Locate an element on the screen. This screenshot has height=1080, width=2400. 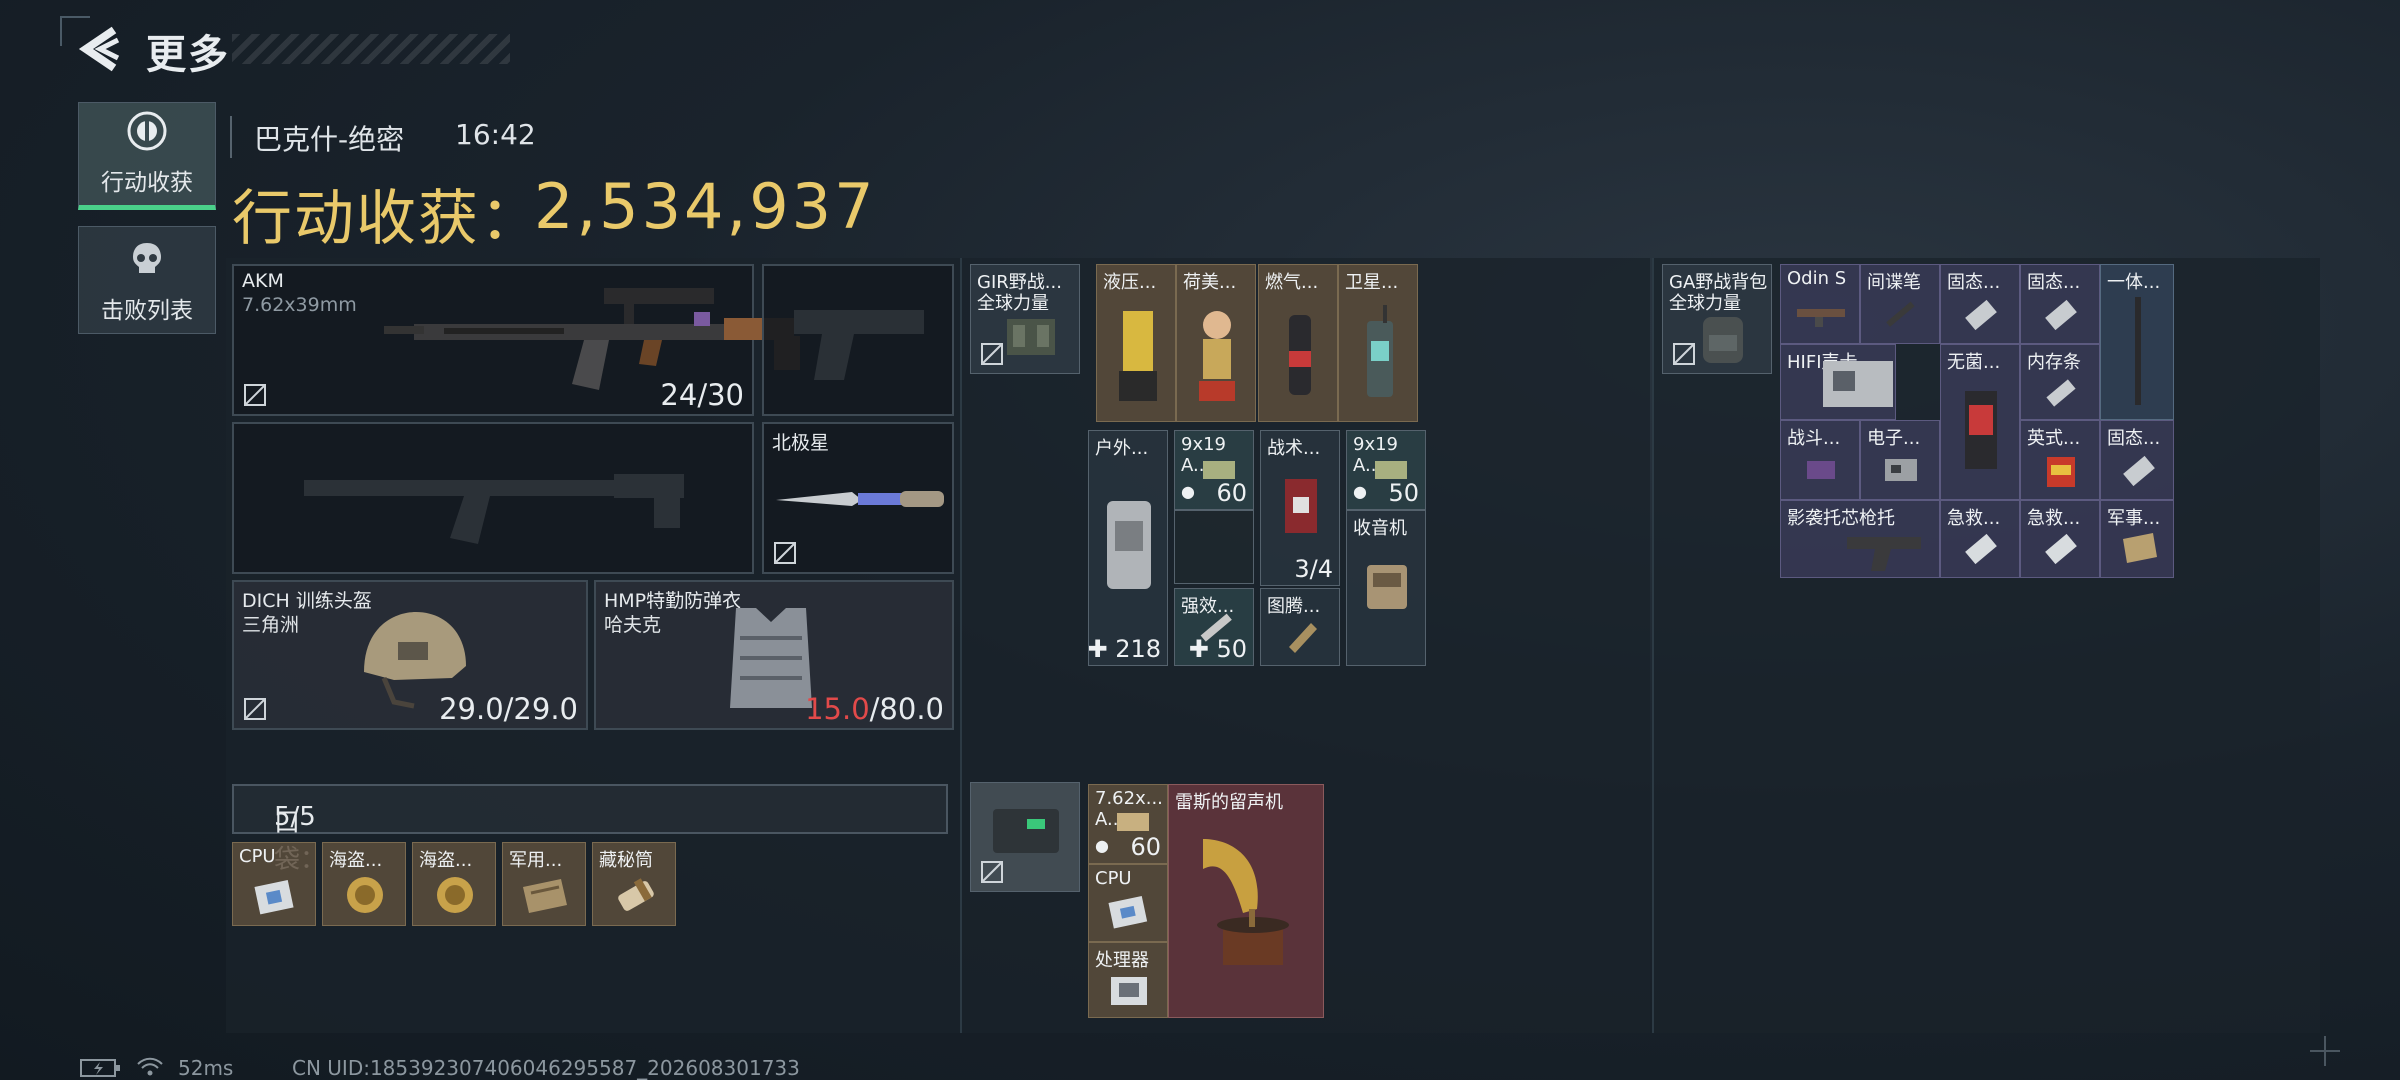
gas-canister-icon is located at coordinates (1300, 355).